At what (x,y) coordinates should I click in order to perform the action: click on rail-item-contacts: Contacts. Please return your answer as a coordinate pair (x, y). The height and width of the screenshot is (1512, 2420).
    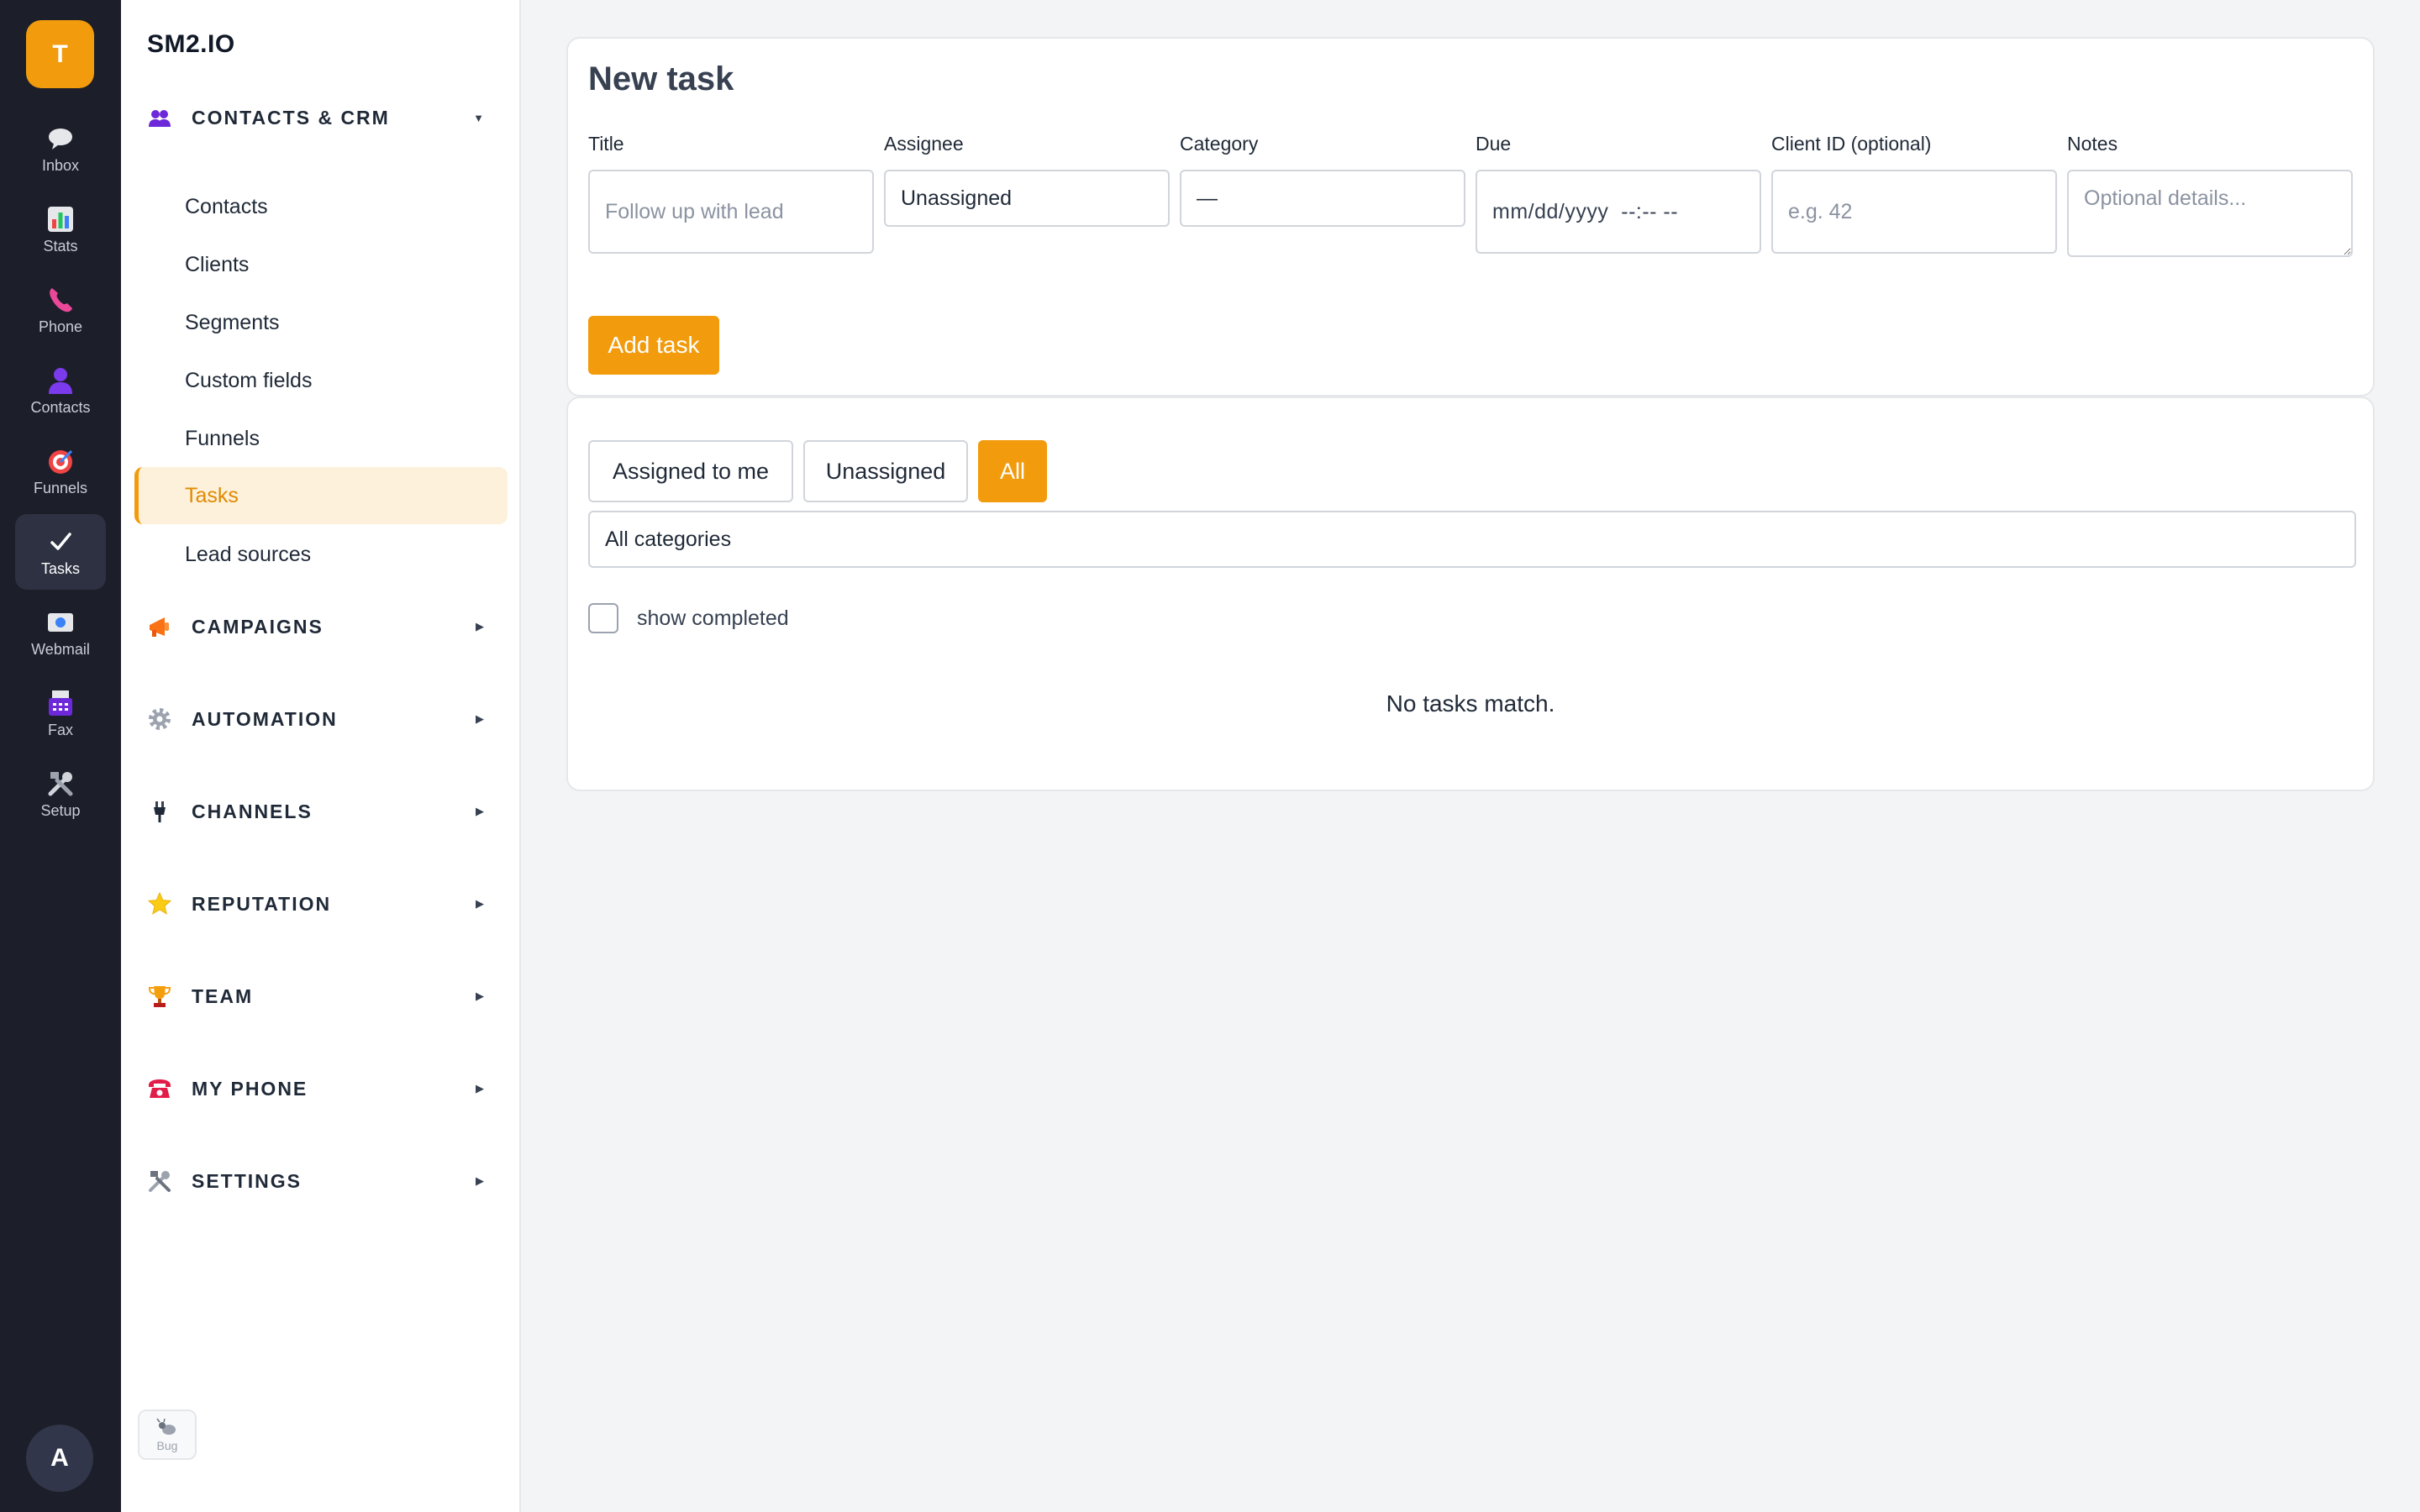
    Looking at the image, I should click on (60, 390).